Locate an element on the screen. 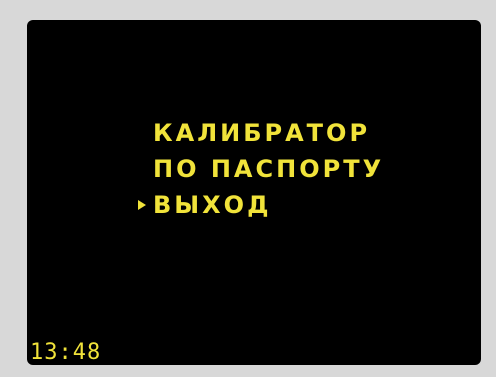 This screenshot has width=496, height=377. selection-cursor-icon is located at coordinates (142, 205).